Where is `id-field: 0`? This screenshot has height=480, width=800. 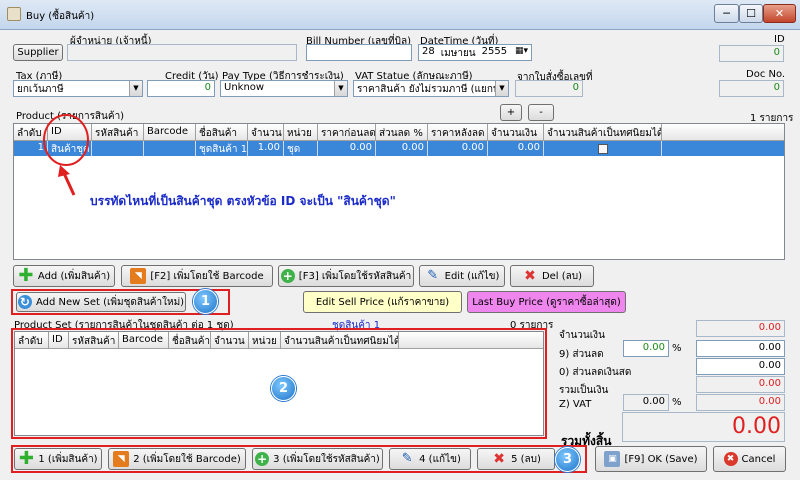 id-field: 0 is located at coordinates (751, 53).